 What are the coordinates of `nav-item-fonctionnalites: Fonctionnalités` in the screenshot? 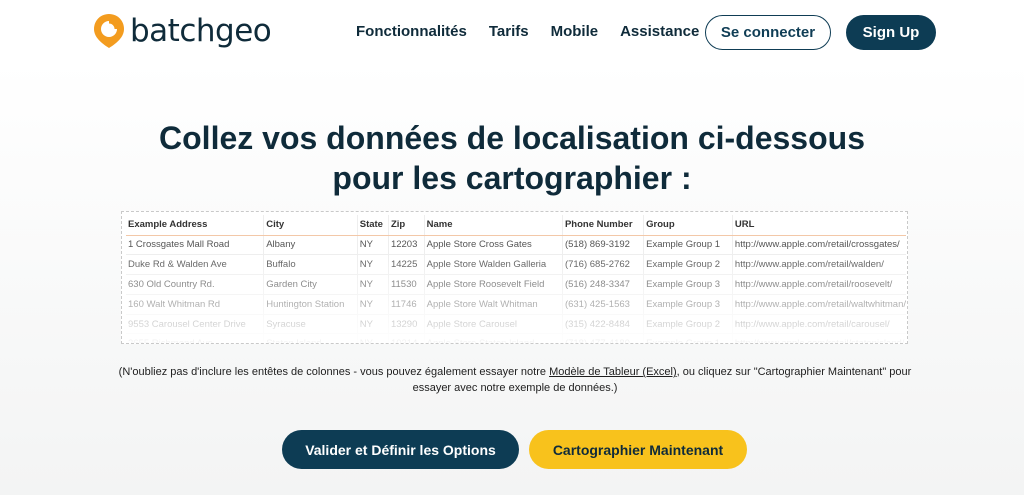 It's located at (411, 32).